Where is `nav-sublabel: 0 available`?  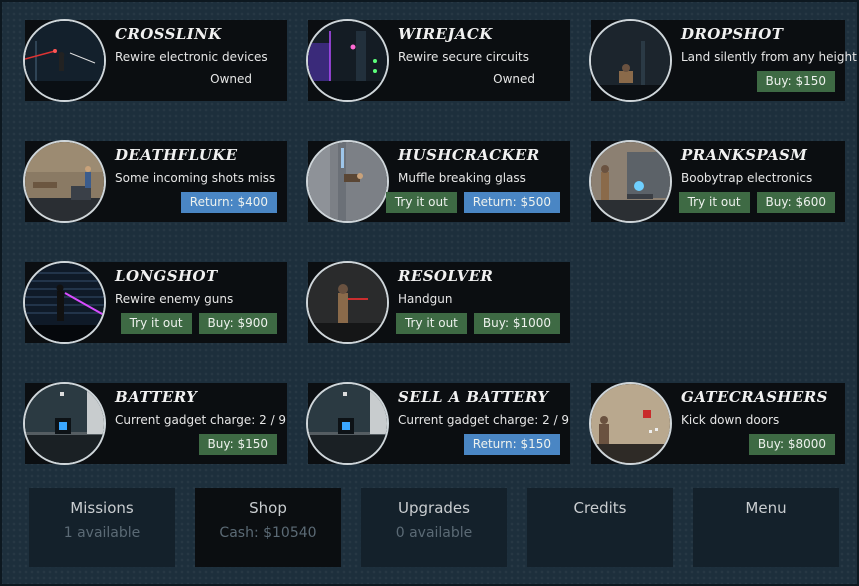
nav-sublabel: 0 available is located at coordinates (434, 533).